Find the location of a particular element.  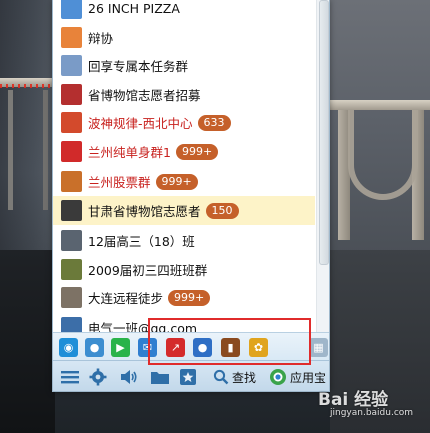

baidu-jingyan-watermark: Bai 经验 jingyan.baidu.com is located at coordinates (365, 401).